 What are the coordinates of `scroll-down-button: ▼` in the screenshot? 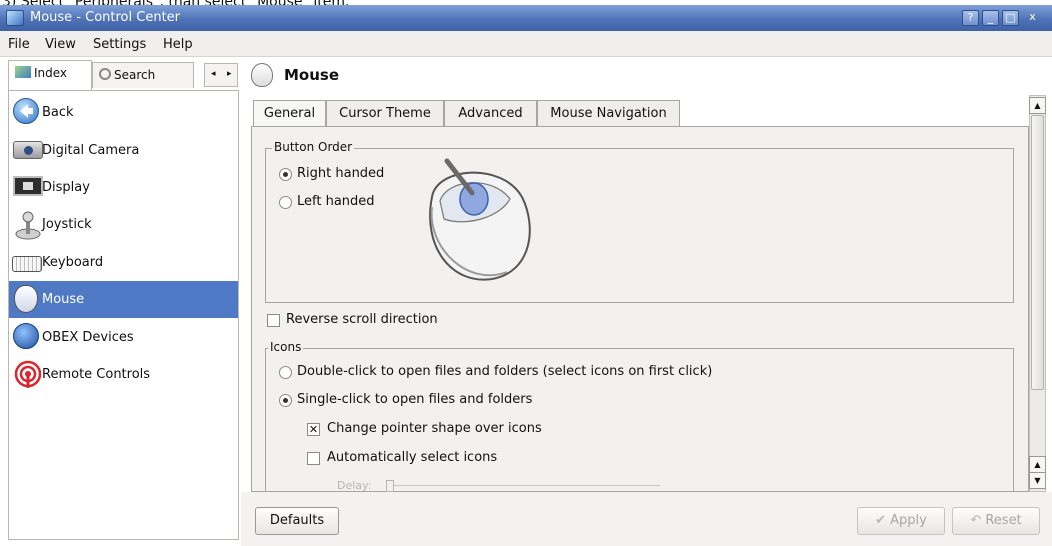 It's located at (1037, 480).